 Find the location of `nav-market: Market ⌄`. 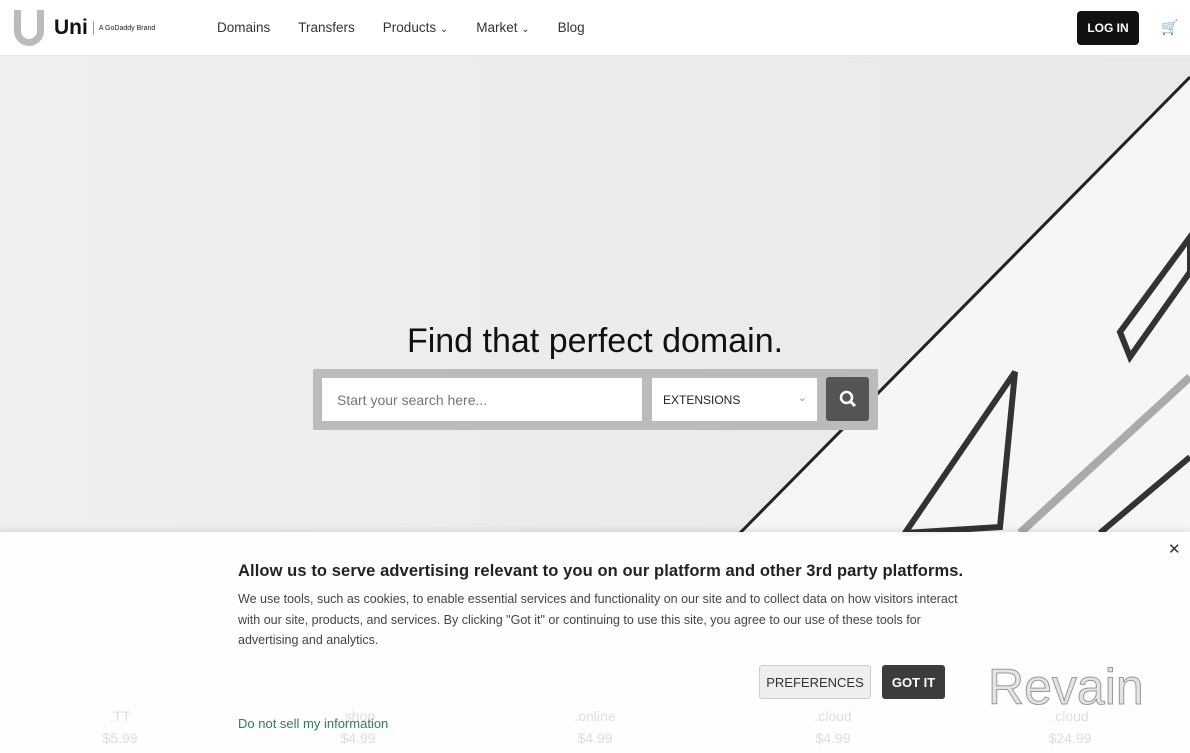

nav-market: Market ⌄ is located at coordinates (502, 27).